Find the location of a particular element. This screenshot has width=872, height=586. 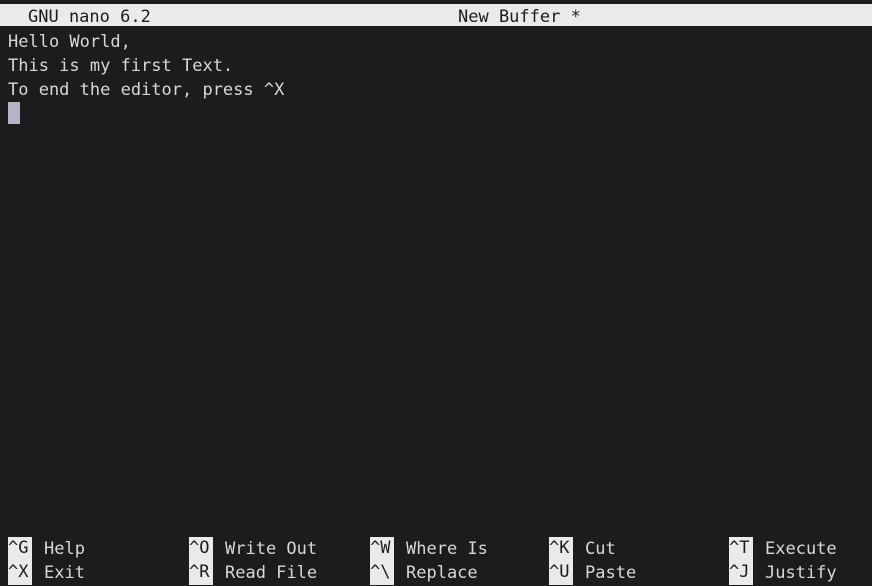

shortcut-label-write-out: Write Out is located at coordinates (271, 549).